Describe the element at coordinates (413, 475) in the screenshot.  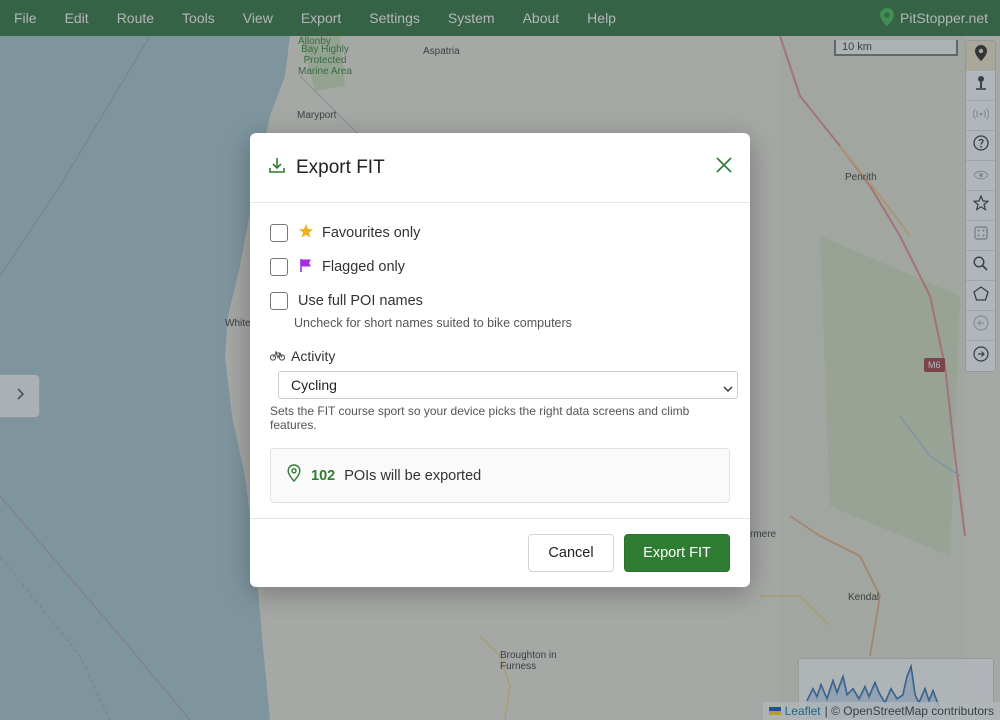
I see `poi-count-text: POIs will be exported` at that location.